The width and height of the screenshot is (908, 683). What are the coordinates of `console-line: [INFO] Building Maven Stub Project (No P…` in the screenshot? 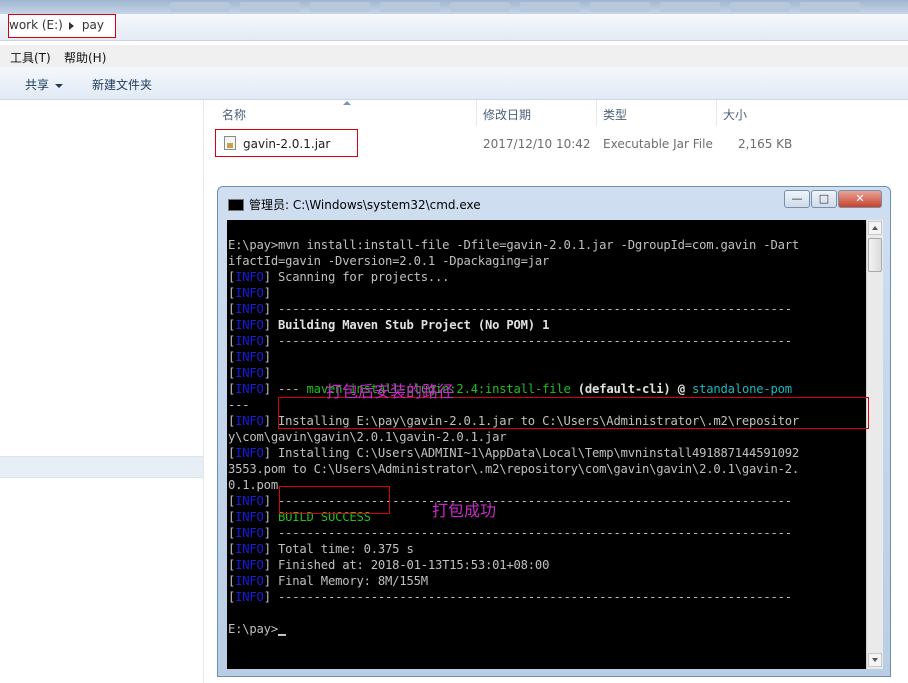 It's located at (389, 325).